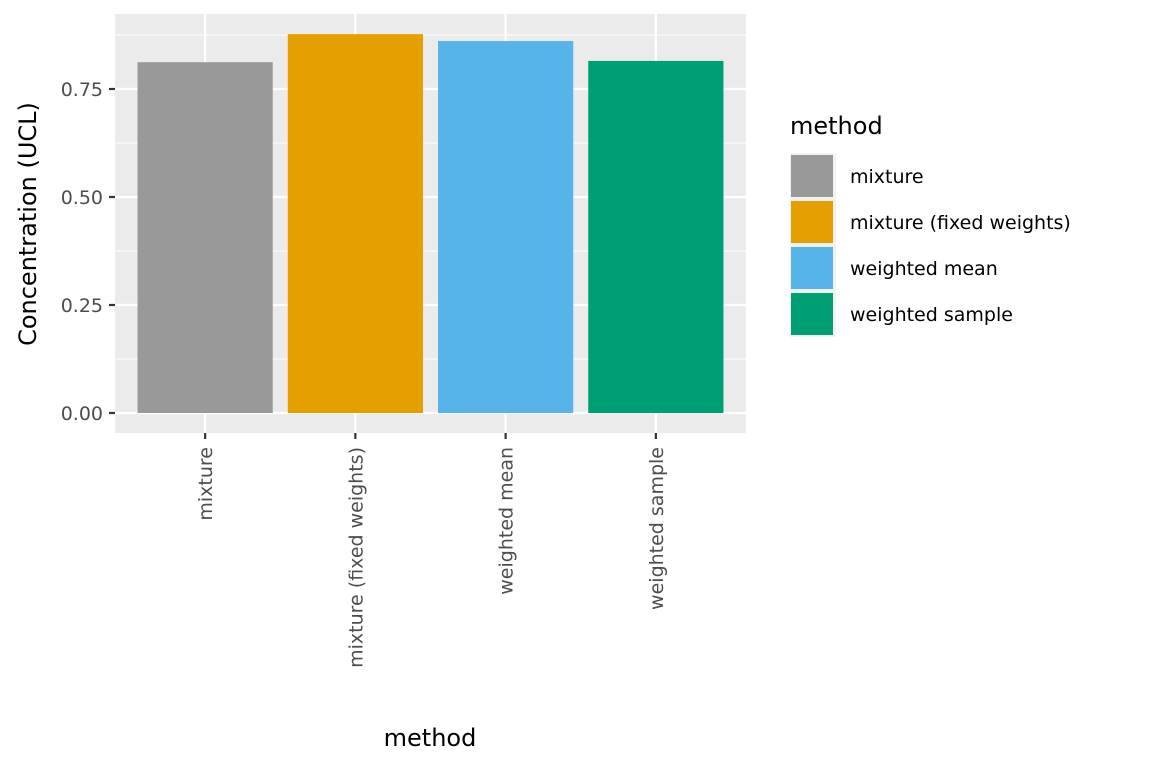 This screenshot has height=768, width=1152. Describe the element at coordinates (507, 521) in the screenshot. I see `x-tick-label: weighted mean` at that location.